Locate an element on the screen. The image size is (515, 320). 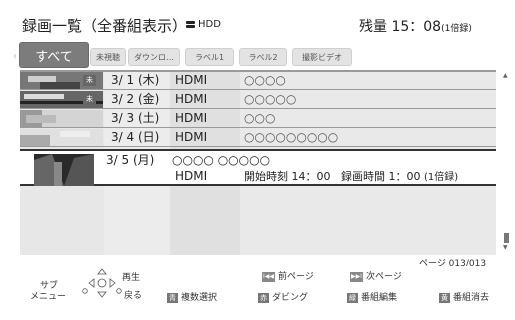
remaining-time: 15：08 is located at coordinates (416, 27).